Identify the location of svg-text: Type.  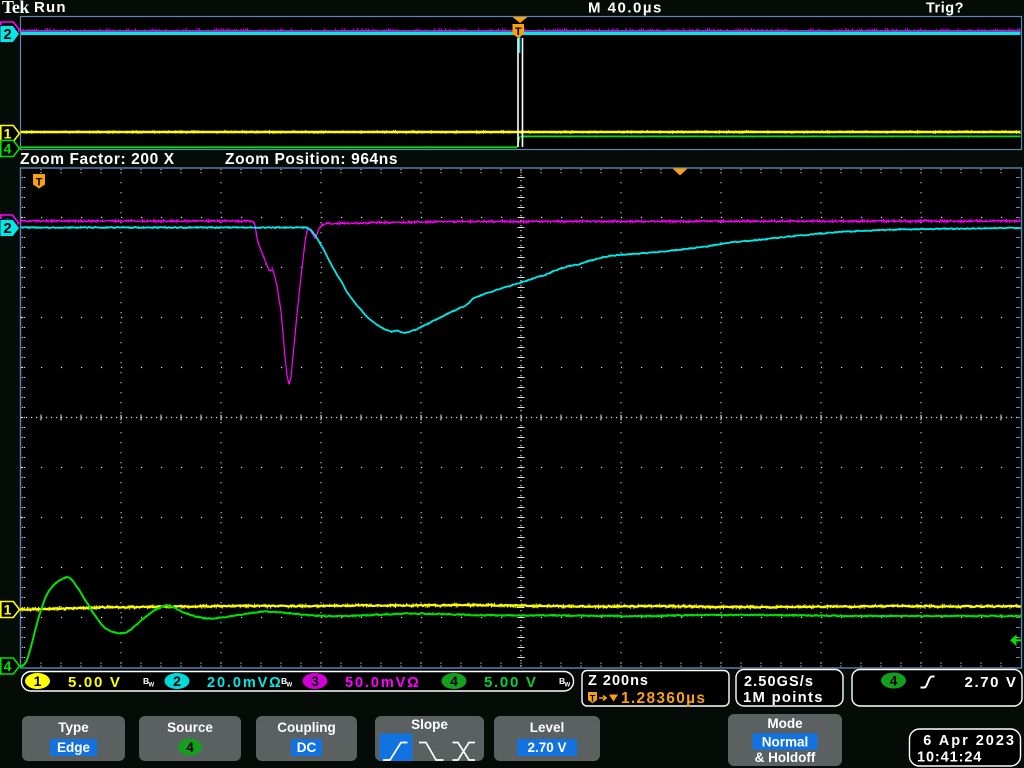
(73, 727).